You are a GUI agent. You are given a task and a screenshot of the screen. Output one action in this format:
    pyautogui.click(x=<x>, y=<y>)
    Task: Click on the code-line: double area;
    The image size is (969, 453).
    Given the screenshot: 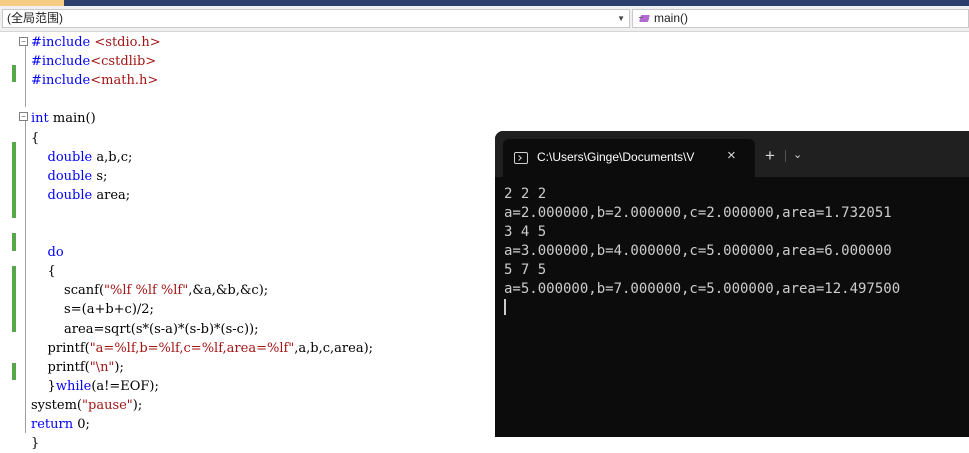 What is the action you would take?
    pyautogui.click(x=81, y=195)
    